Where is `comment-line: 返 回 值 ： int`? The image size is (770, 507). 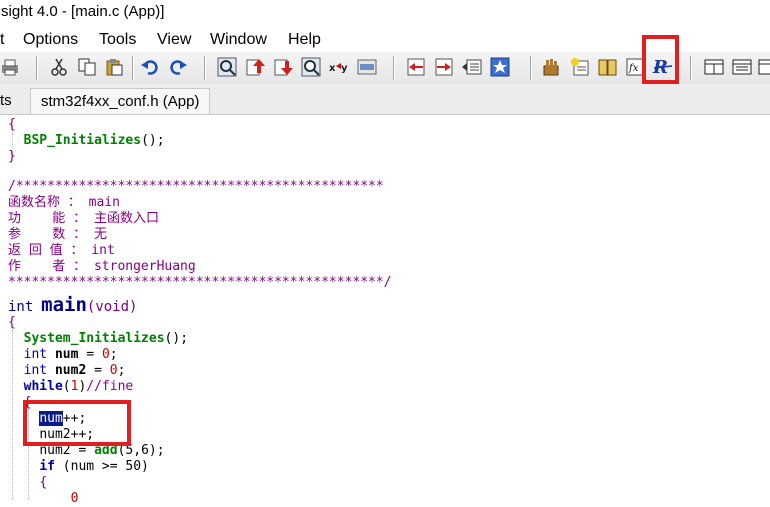 comment-line: 返 回 值 ： int is located at coordinates (61, 250).